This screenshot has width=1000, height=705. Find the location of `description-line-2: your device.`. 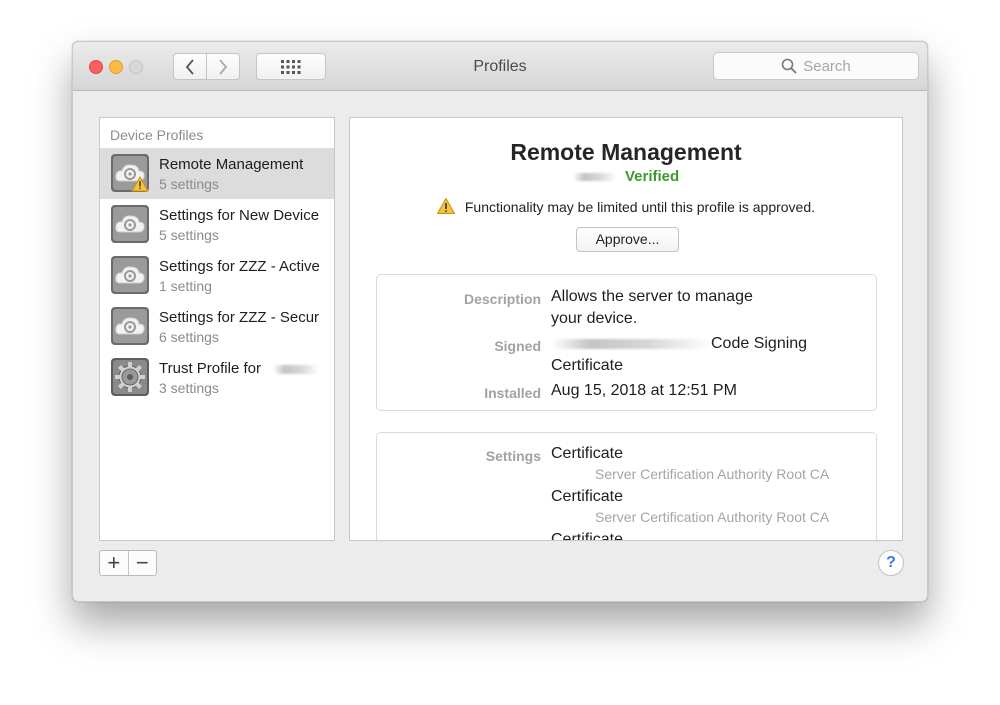

description-line-2: your device. is located at coordinates (594, 318).